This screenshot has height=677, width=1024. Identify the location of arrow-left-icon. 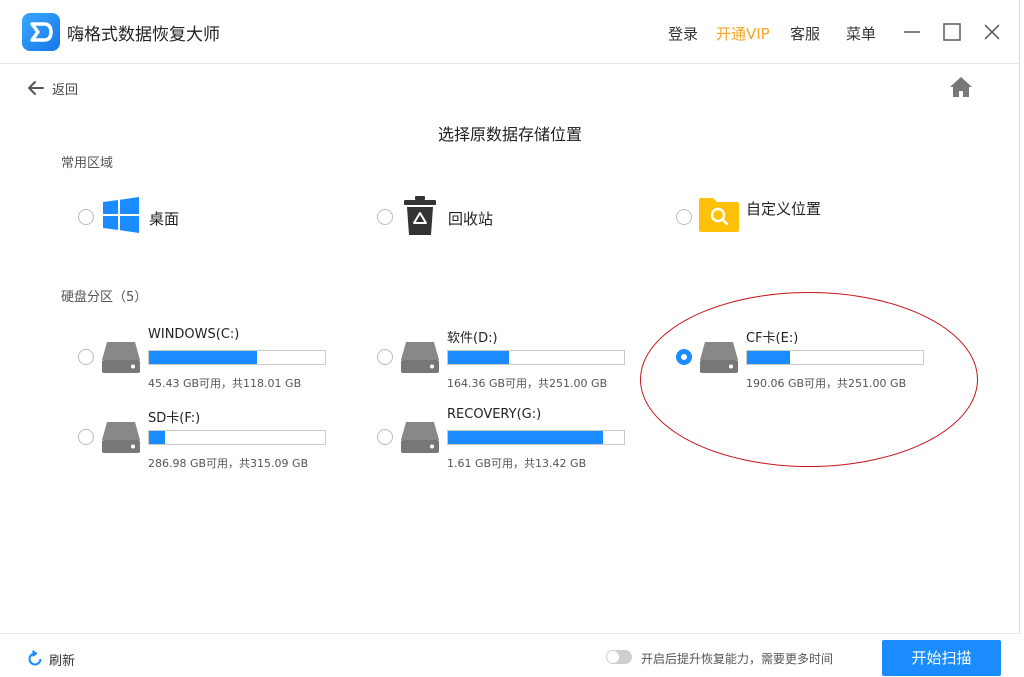
(36, 88).